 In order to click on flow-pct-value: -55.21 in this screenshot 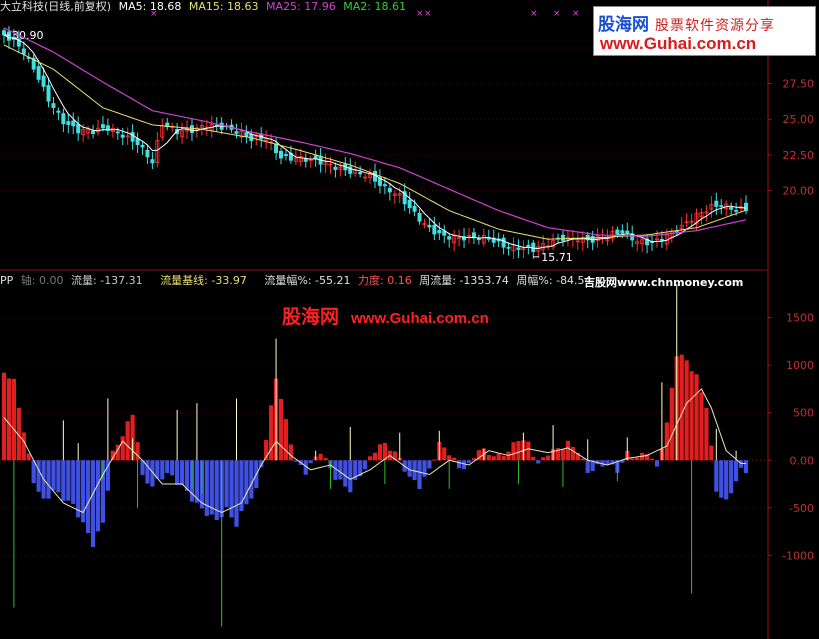, I will do `click(333, 280)`.